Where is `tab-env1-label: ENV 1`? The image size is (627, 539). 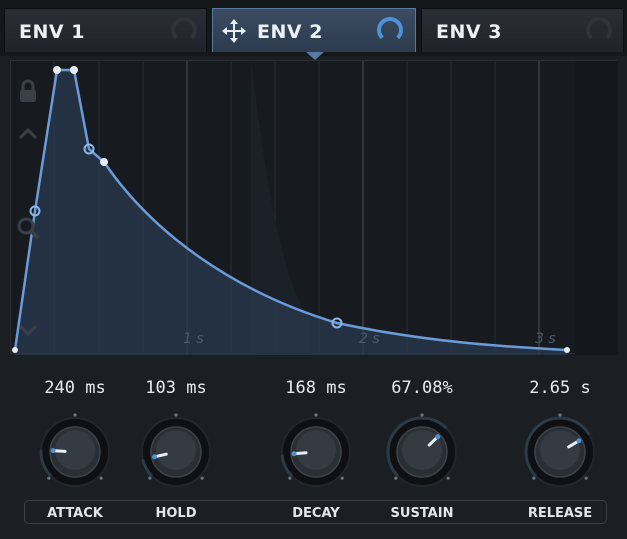
tab-env1-label: ENV 1 is located at coordinates (52, 32).